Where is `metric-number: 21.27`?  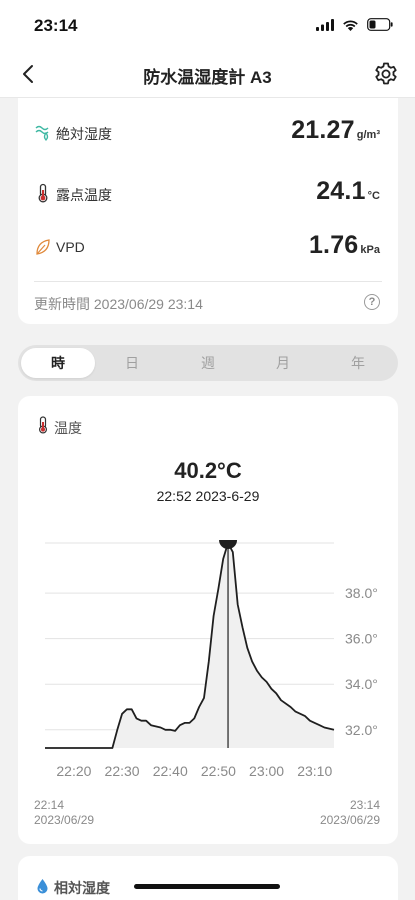 metric-number: 21.27 is located at coordinates (323, 130).